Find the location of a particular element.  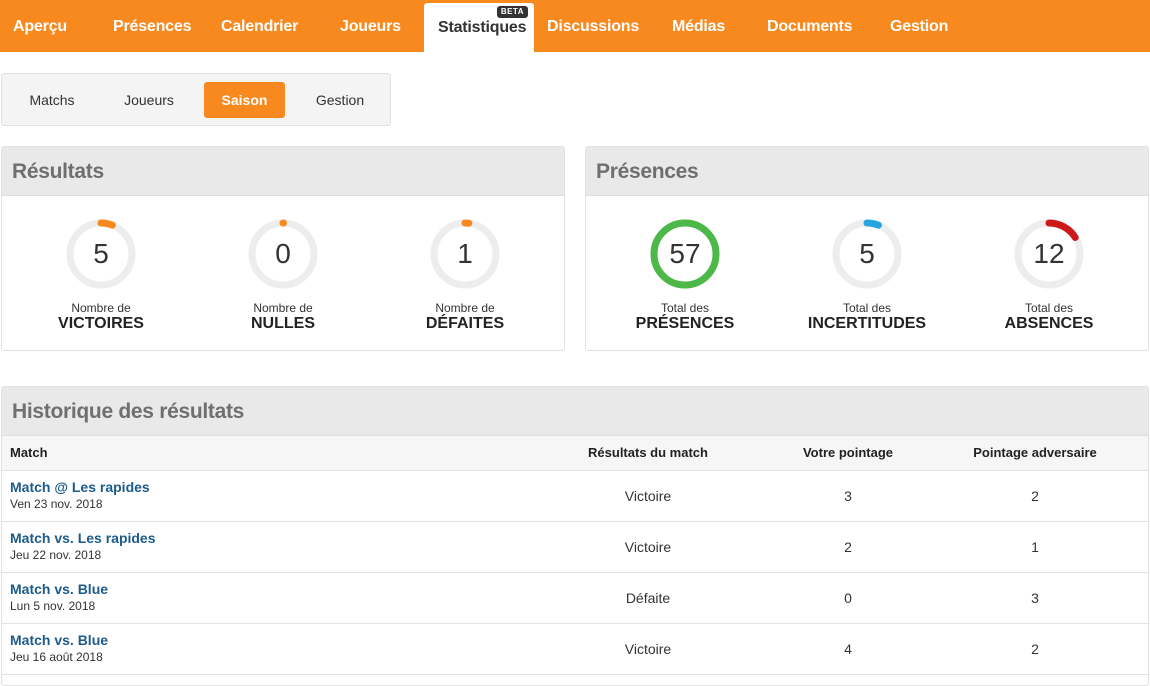

victoires-ring: 5 is located at coordinates (101, 254).